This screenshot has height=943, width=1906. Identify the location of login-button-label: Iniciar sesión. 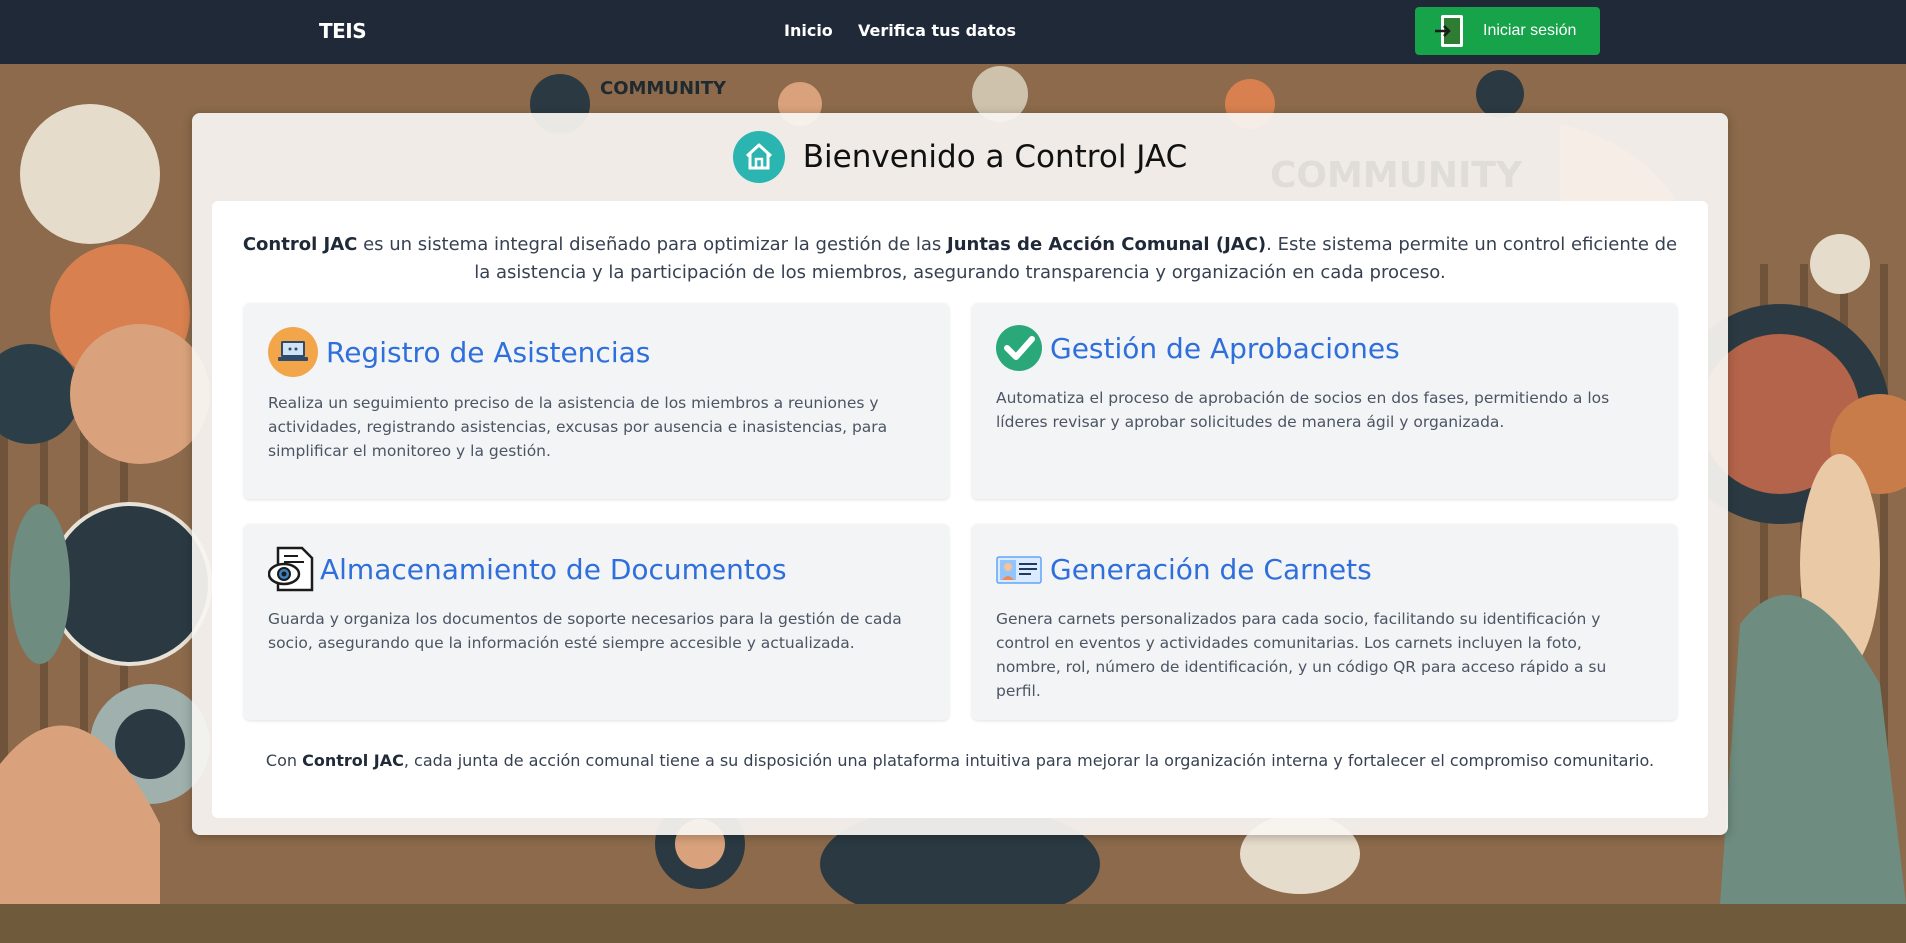
(1530, 30).